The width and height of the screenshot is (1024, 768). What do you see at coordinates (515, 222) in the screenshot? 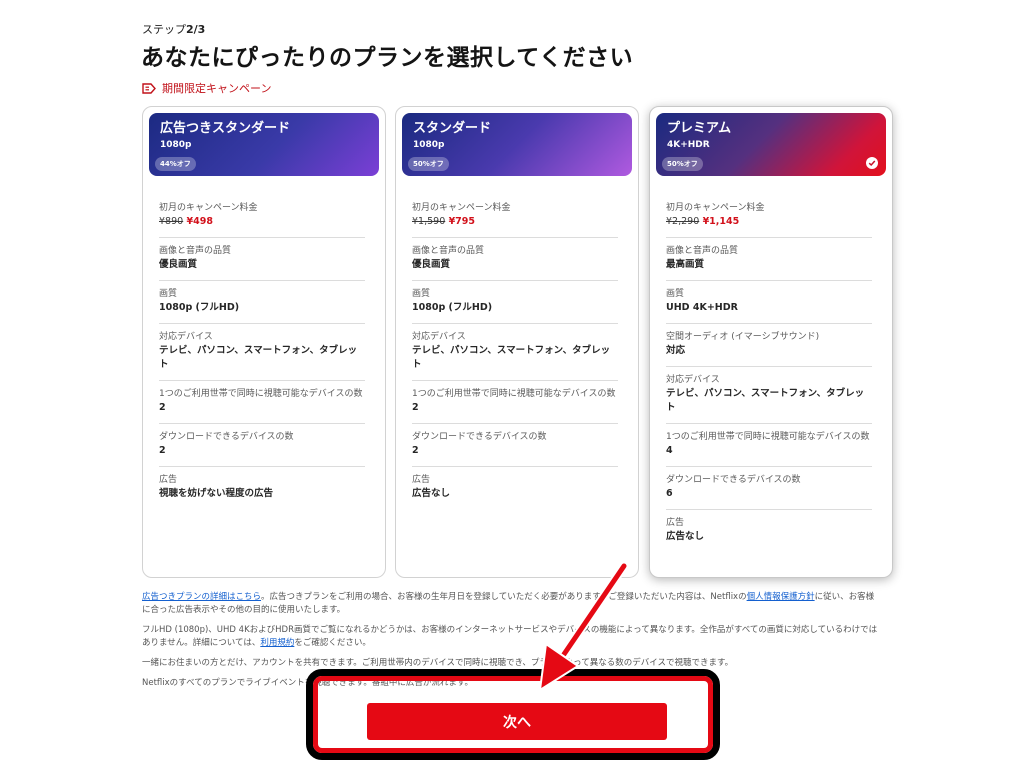
I see `price-value: ¥1,590 ¥795` at bounding box center [515, 222].